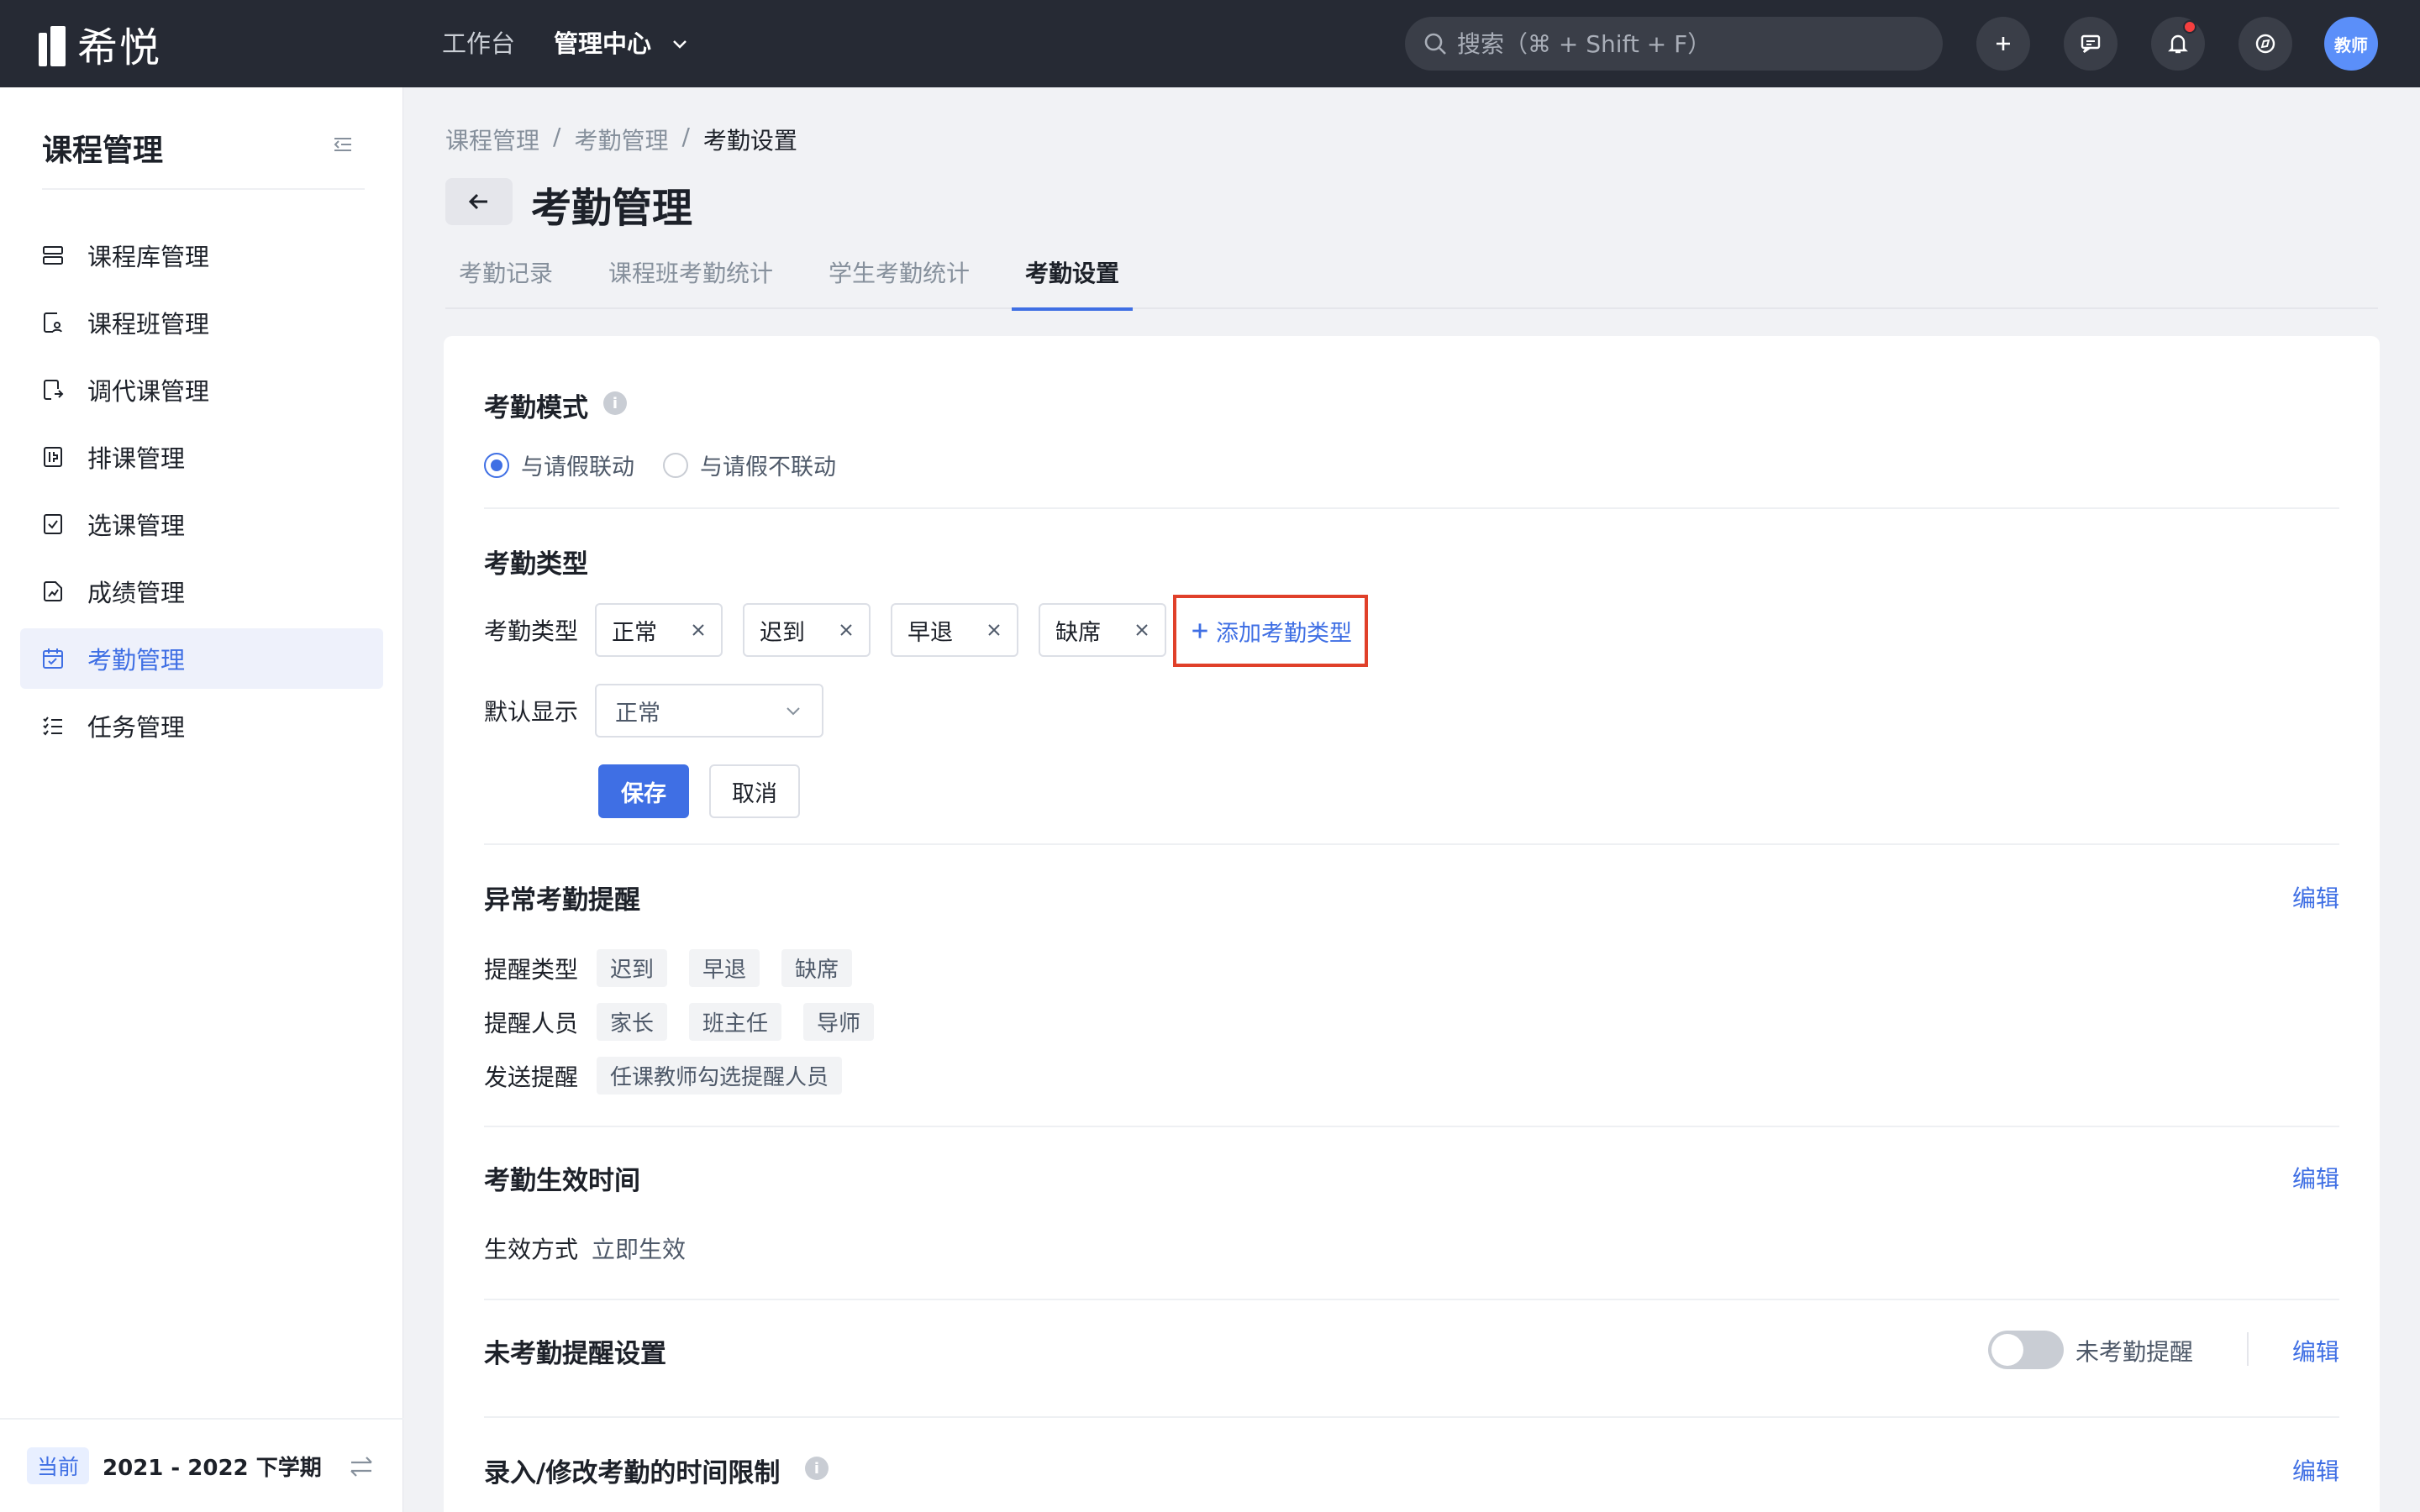  I want to click on remind-type-chip: 早退, so click(724, 968).